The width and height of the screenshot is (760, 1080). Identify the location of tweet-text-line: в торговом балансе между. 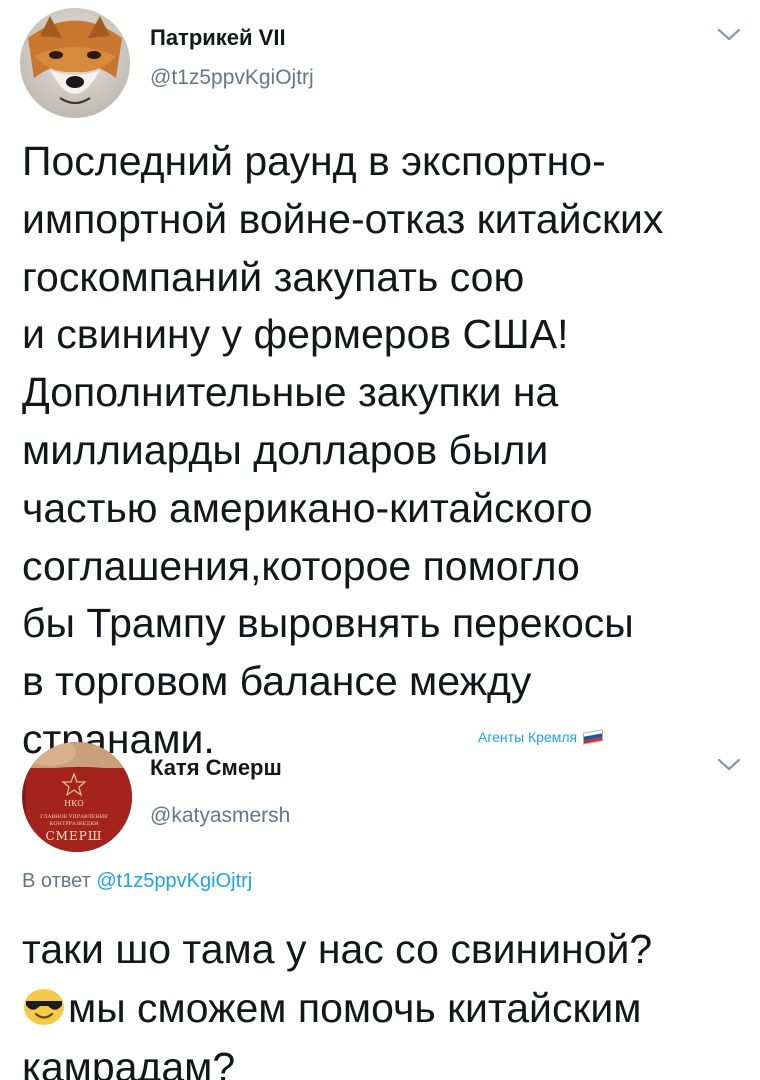
(277, 681).